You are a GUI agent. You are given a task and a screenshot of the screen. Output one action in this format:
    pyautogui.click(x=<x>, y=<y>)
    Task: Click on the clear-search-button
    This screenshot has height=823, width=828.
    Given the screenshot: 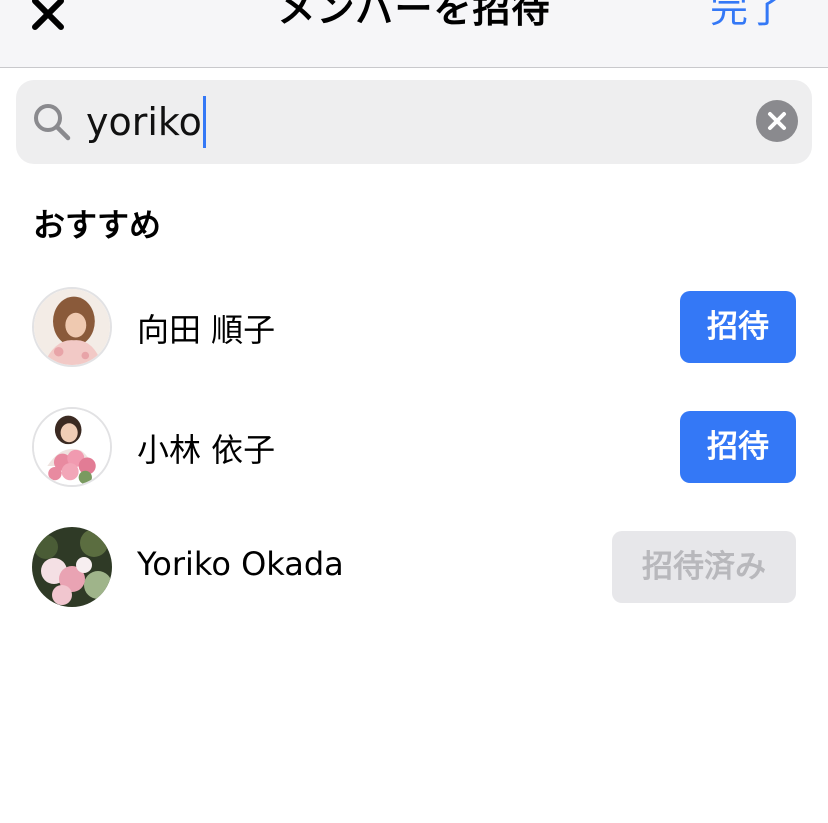 What is the action you would take?
    pyautogui.click(x=777, y=121)
    